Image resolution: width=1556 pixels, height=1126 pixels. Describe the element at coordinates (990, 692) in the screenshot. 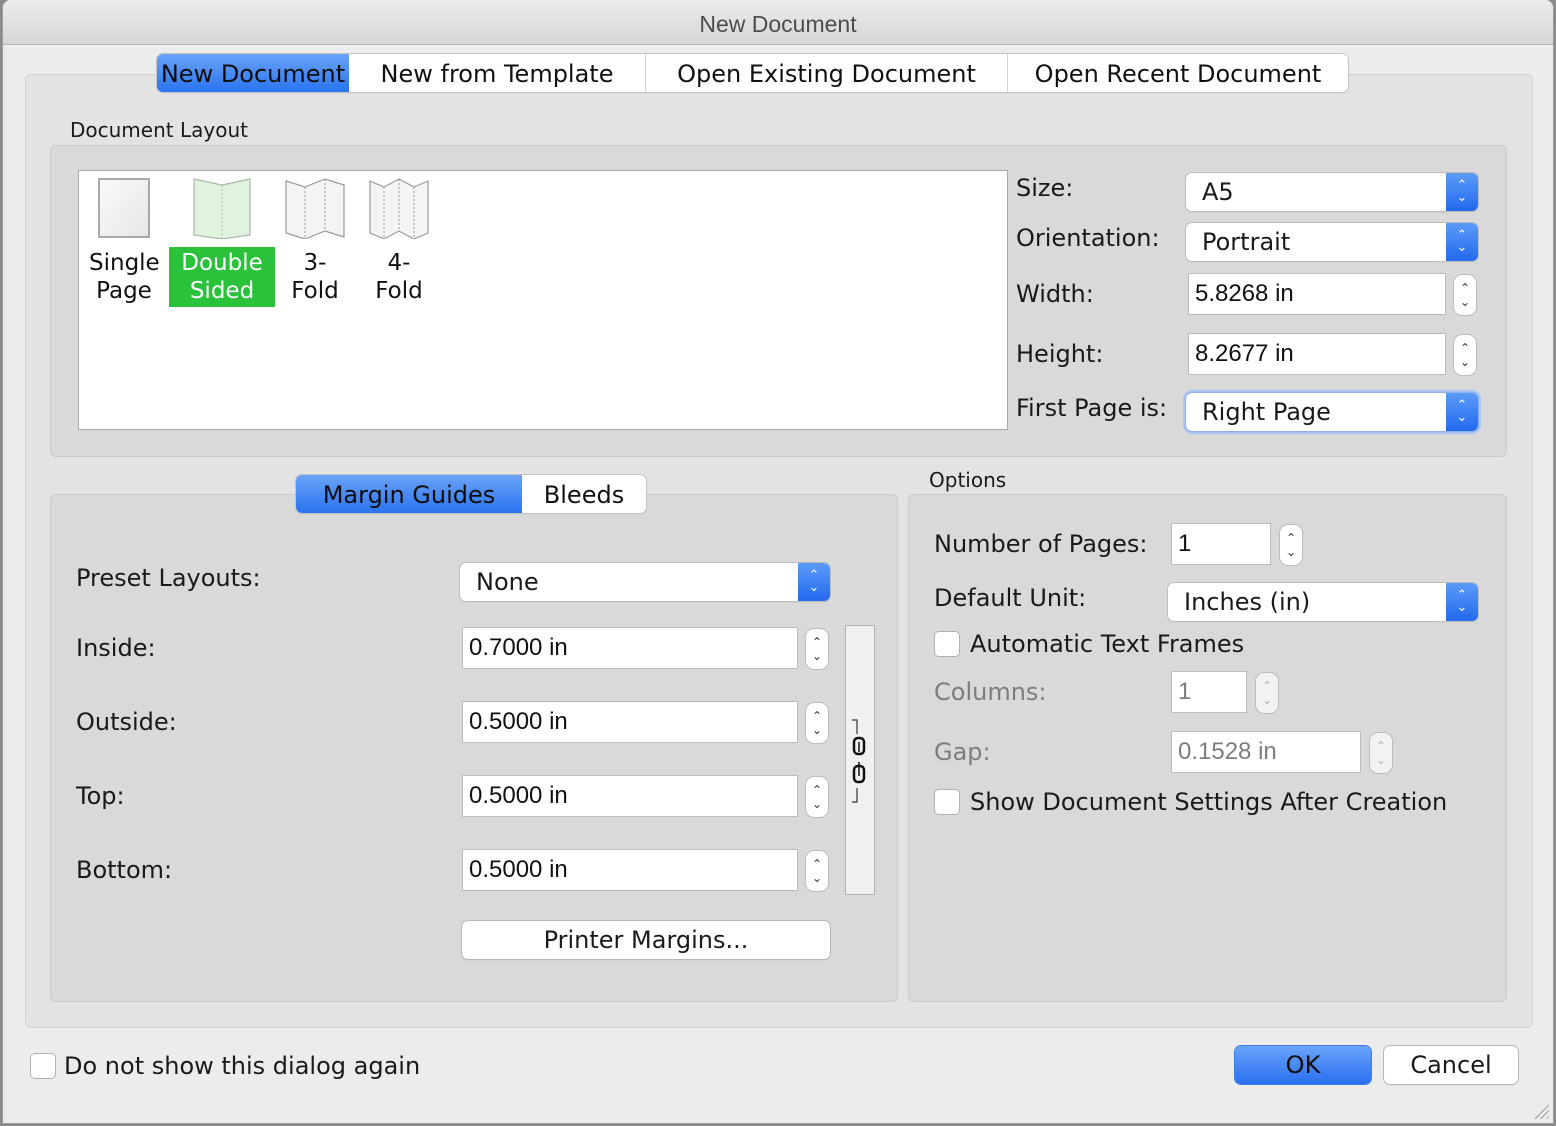

I see `columns-label: Columns:` at that location.